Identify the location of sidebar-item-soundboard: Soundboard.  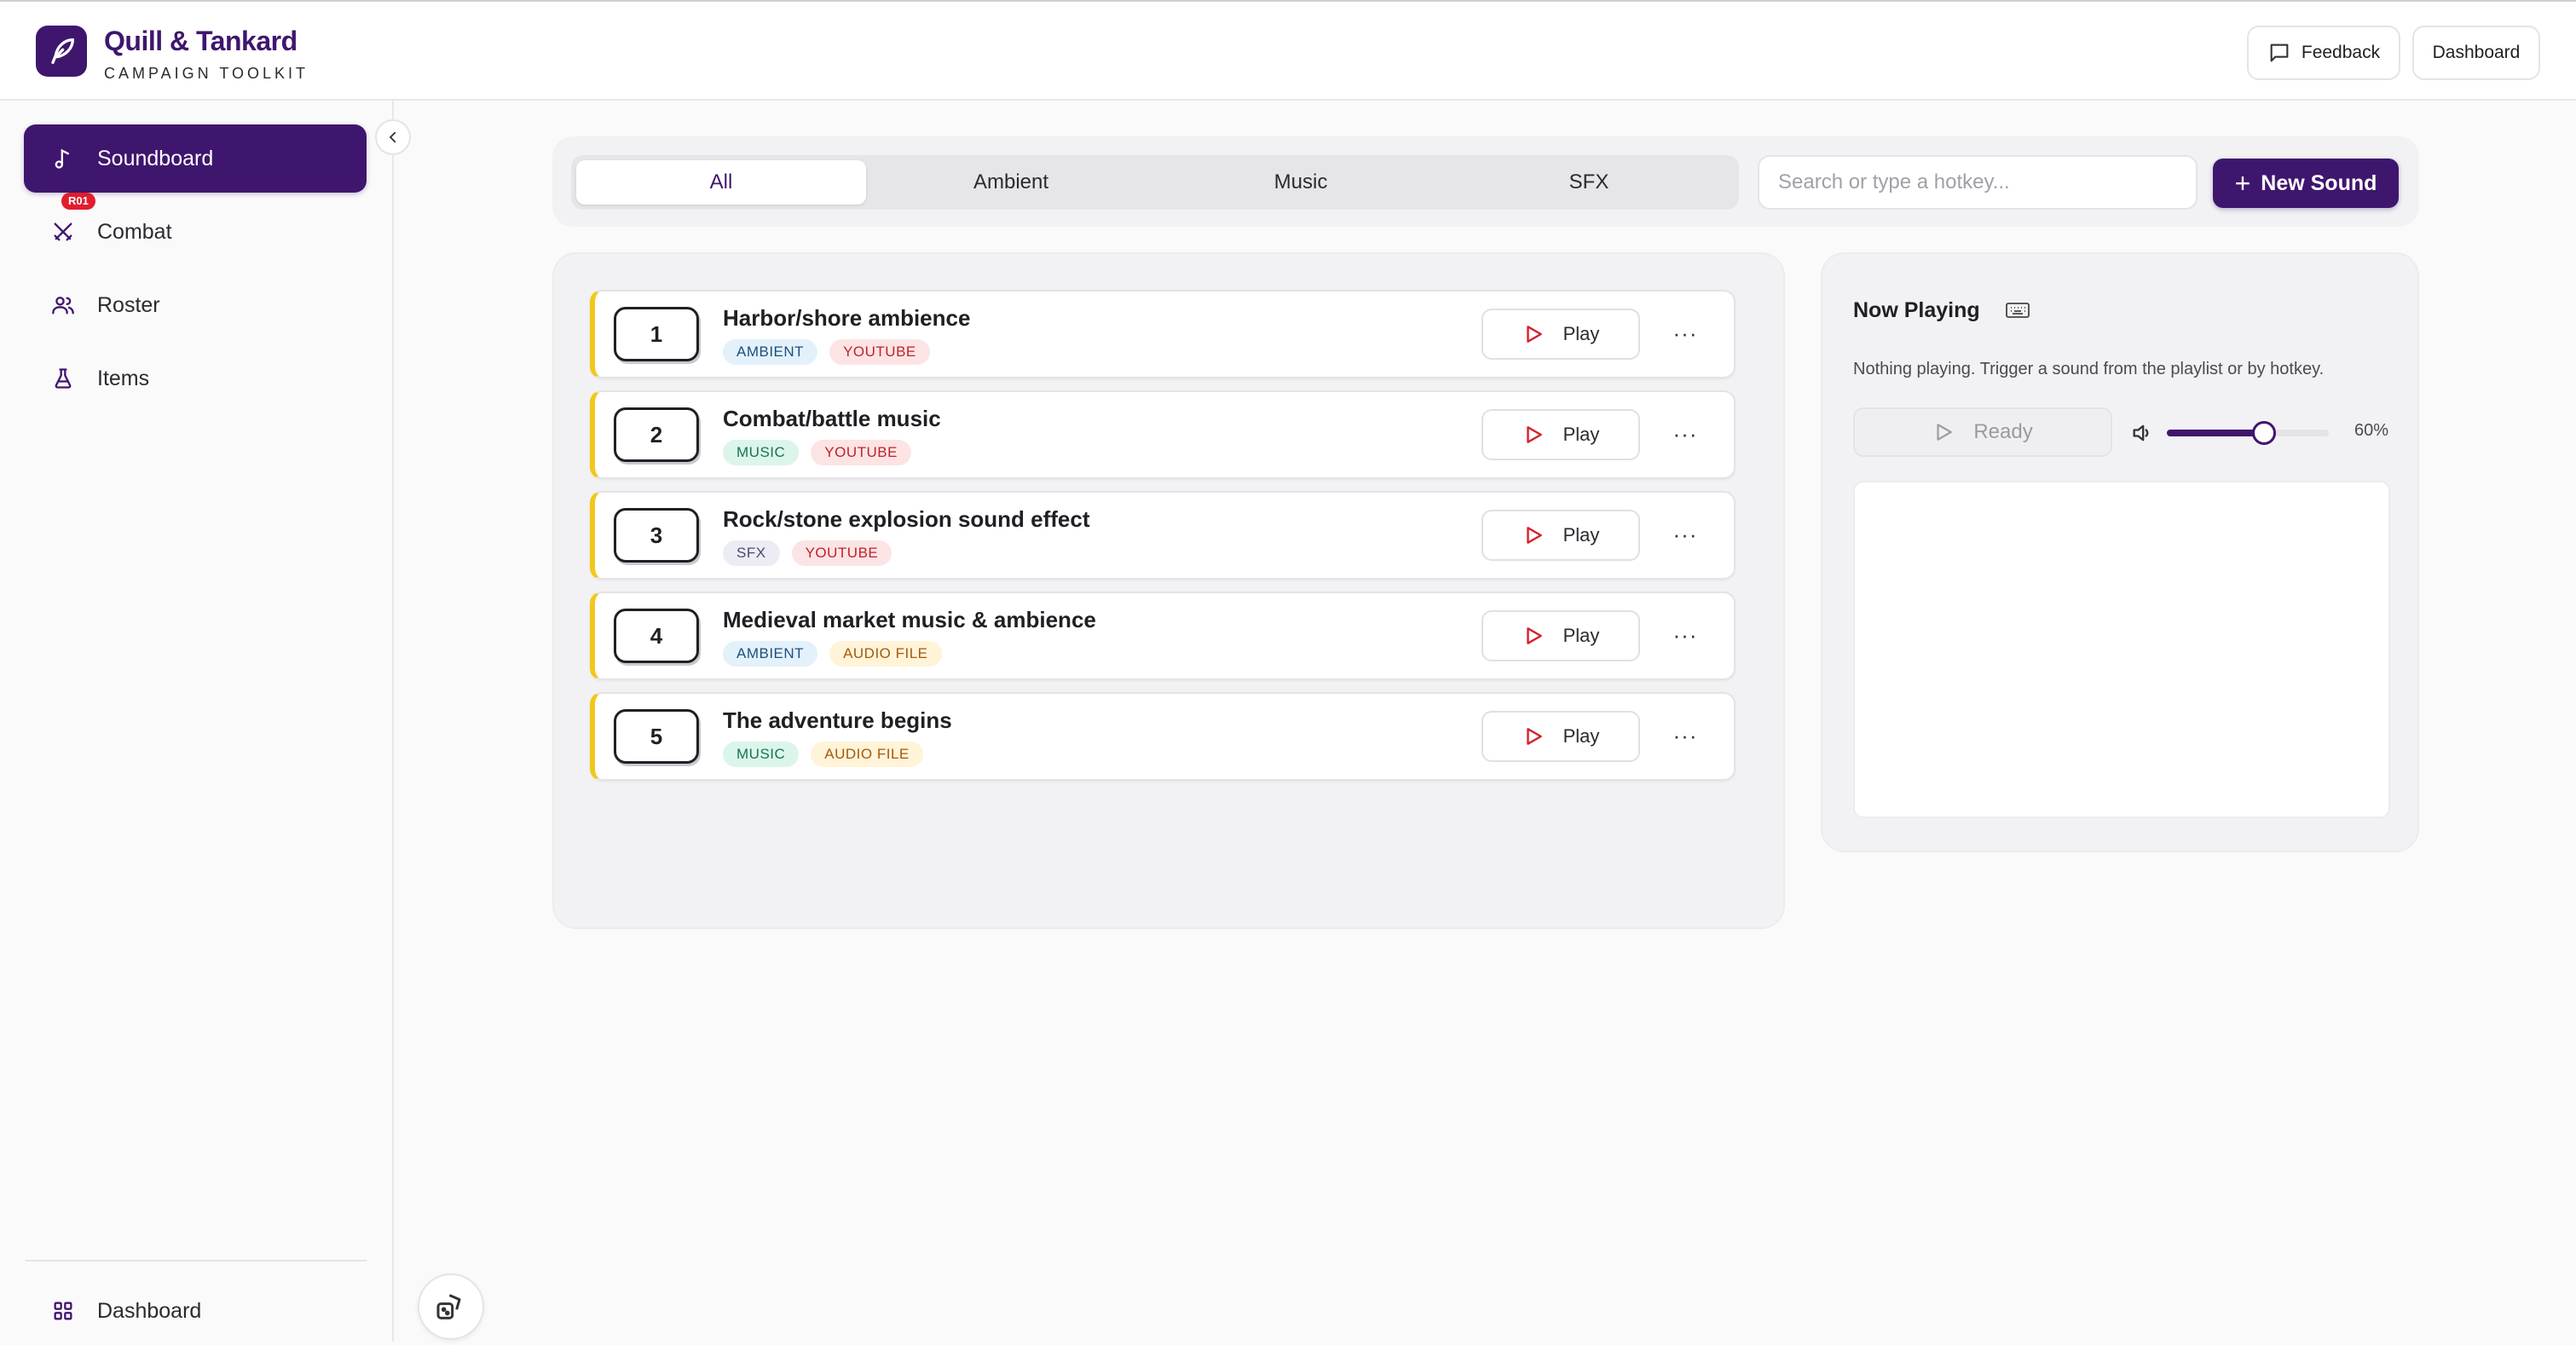
(195, 158).